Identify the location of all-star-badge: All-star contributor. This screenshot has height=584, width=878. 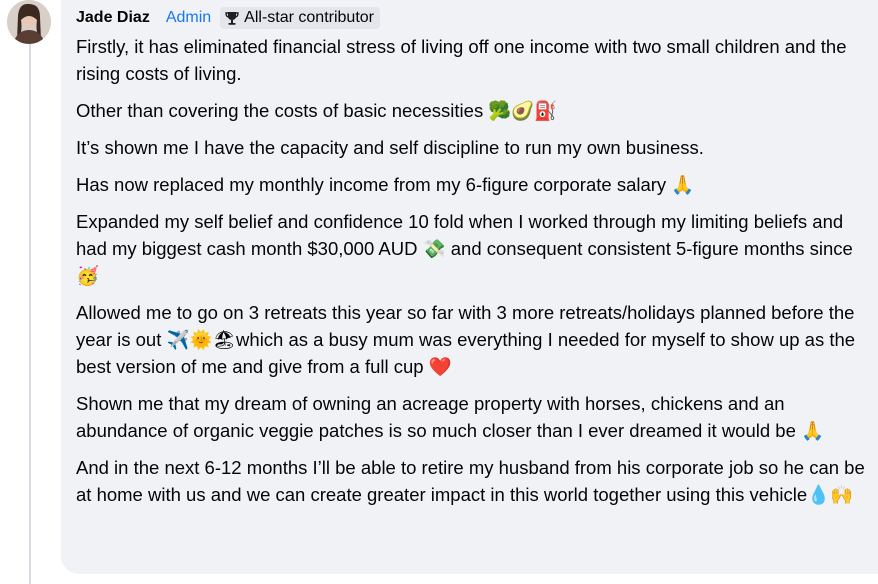
(300, 18).